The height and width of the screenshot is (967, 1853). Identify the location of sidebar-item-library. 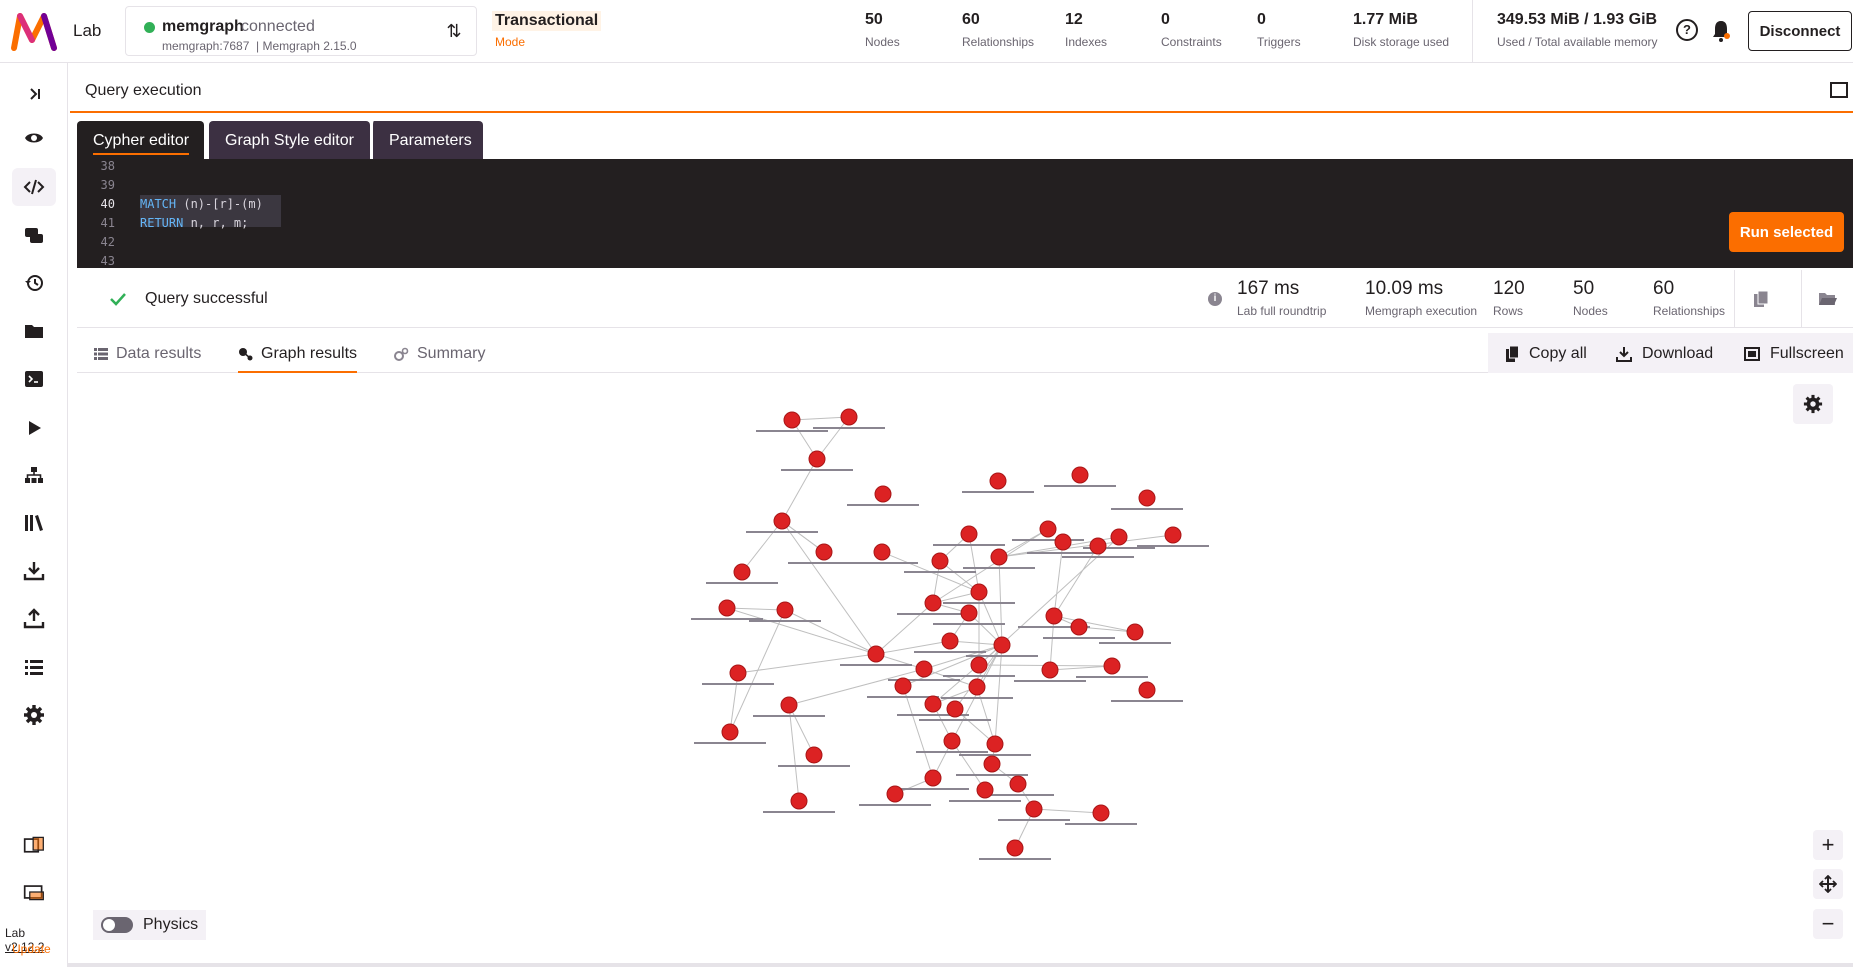
(34, 523).